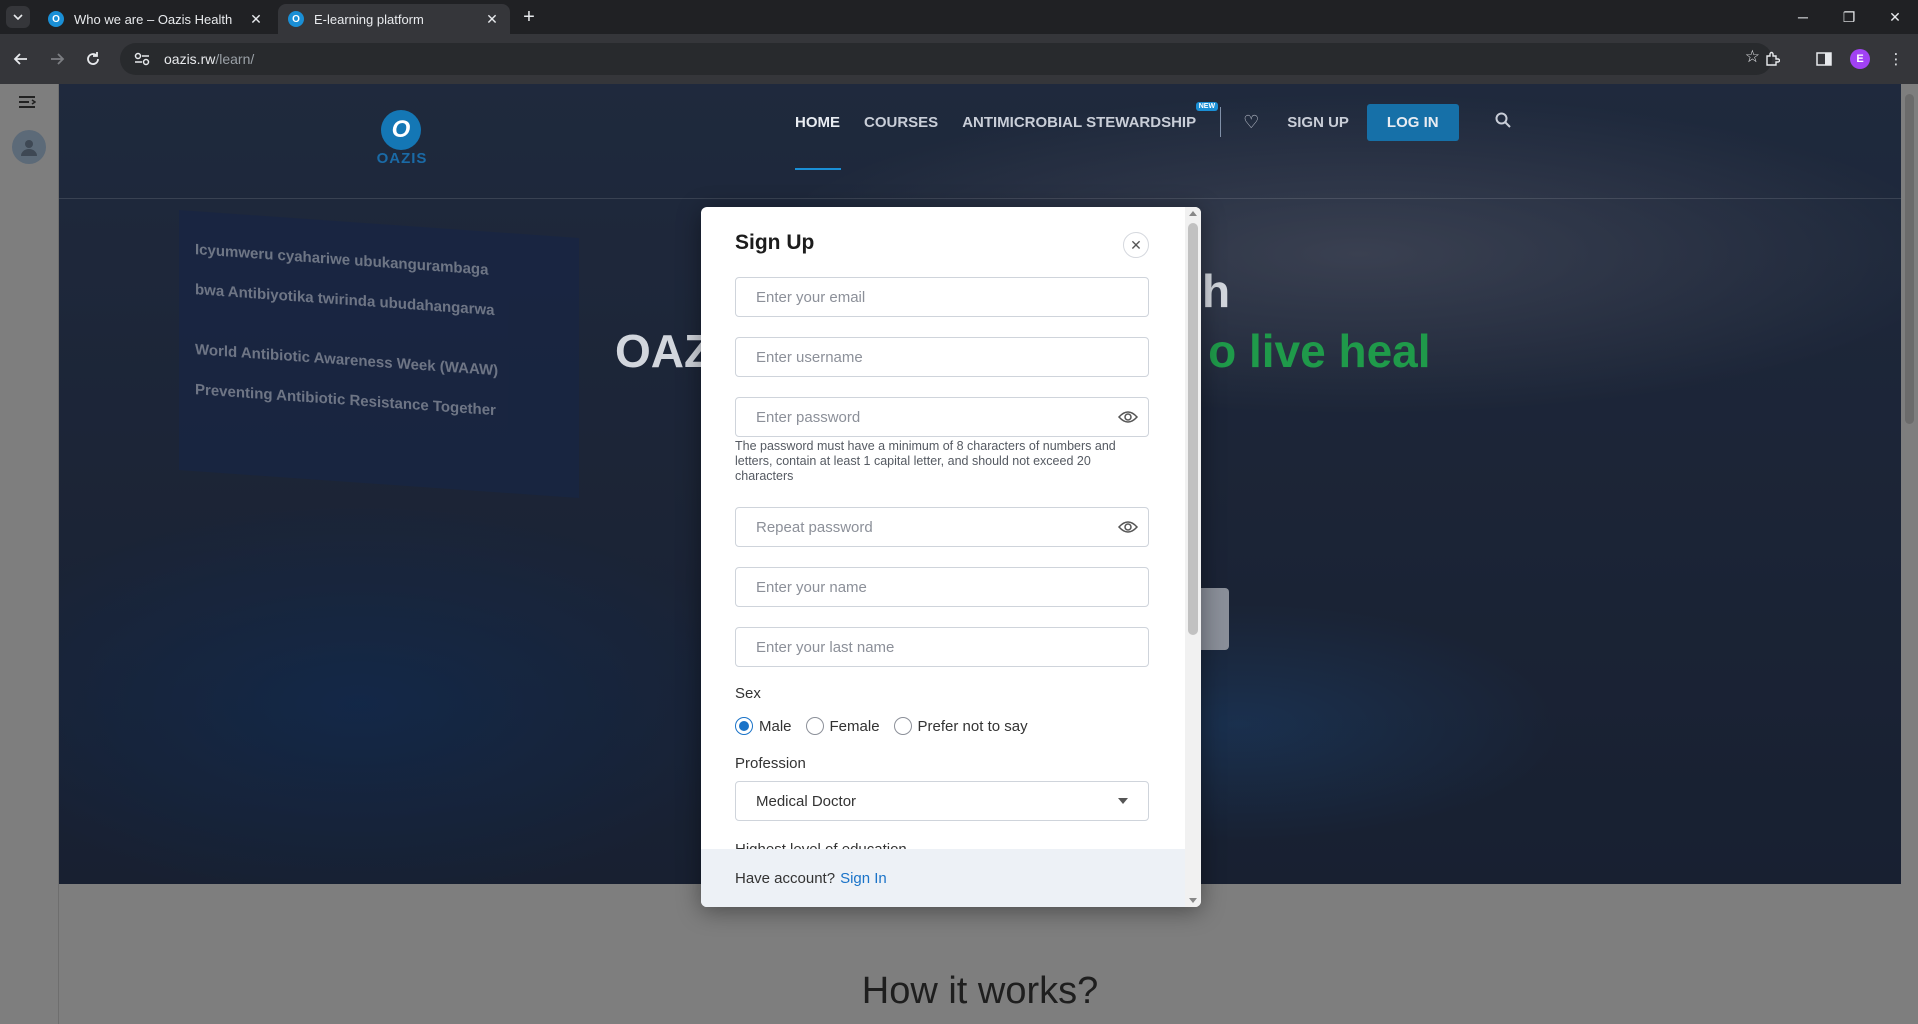 This screenshot has width=1918, height=1024. Describe the element at coordinates (1412, 122) in the screenshot. I see `login-button: LOG IN` at that location.